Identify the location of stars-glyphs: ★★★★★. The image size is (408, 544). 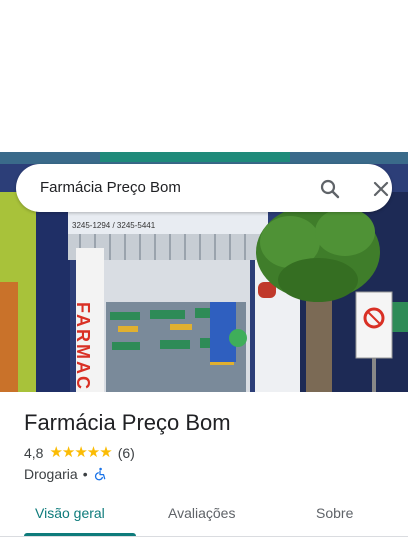
(80, 452).